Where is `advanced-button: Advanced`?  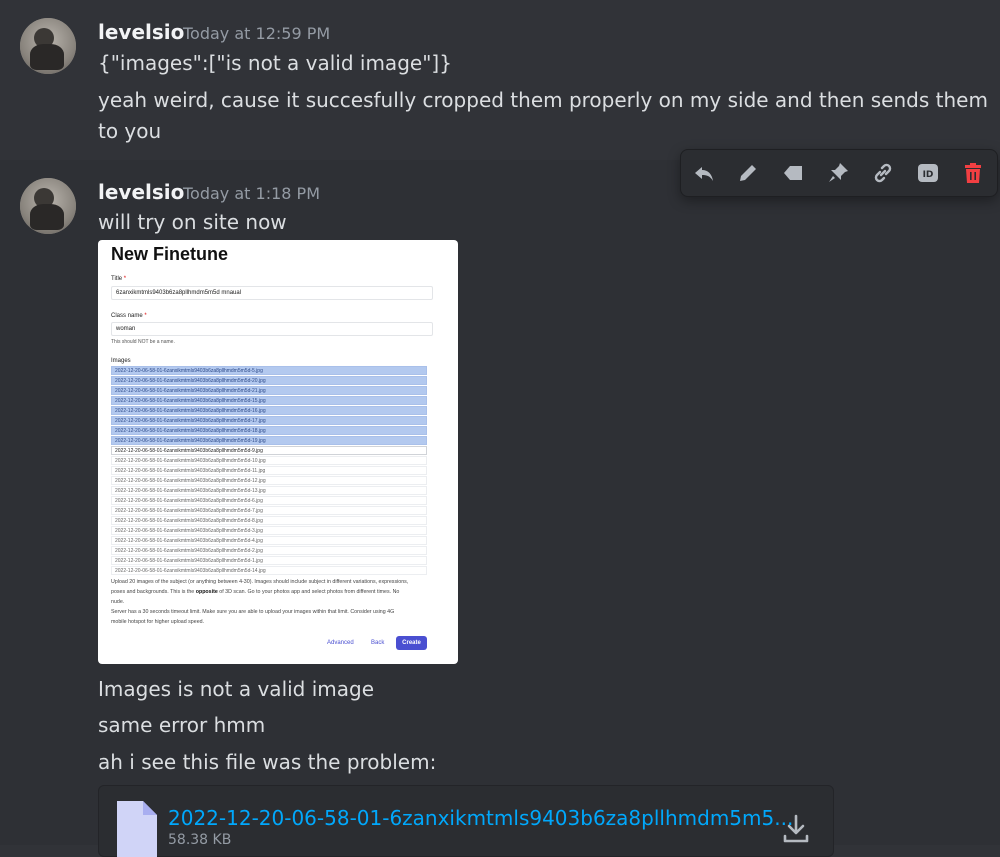
advanced-button: Advanced is located at coordinates (340, 643).